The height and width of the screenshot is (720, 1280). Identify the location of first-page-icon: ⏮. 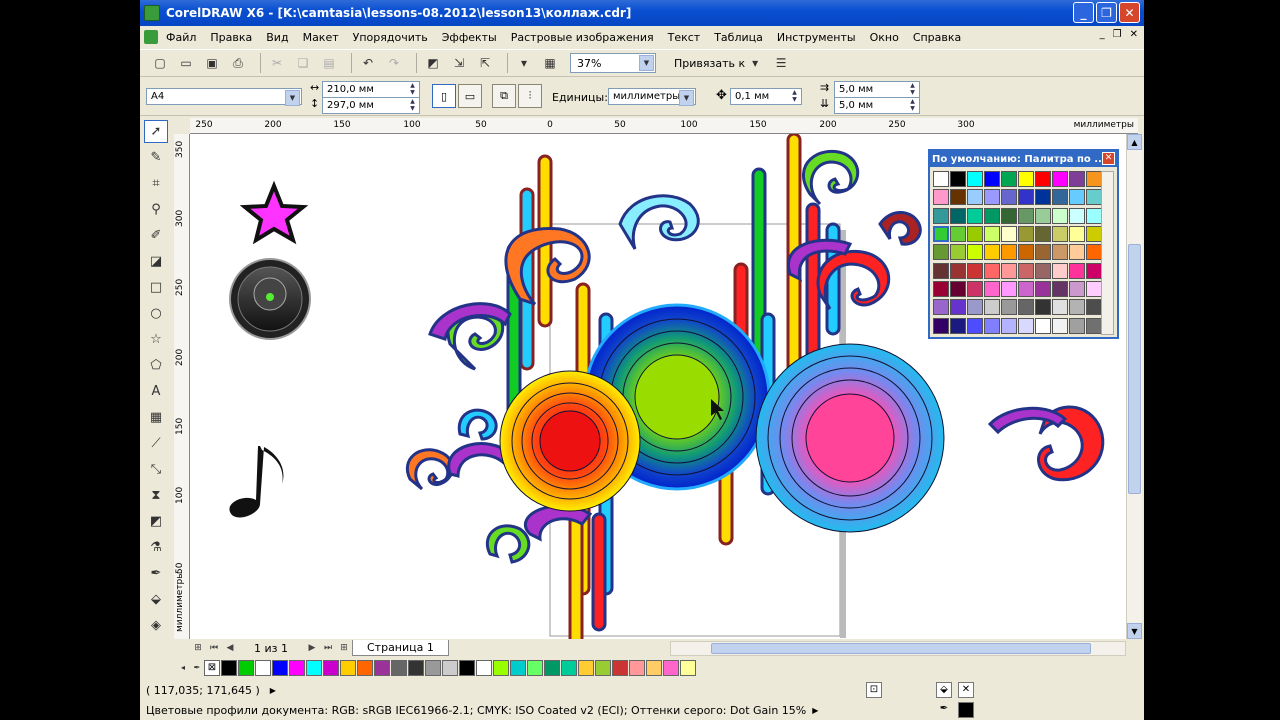
(214, 648).